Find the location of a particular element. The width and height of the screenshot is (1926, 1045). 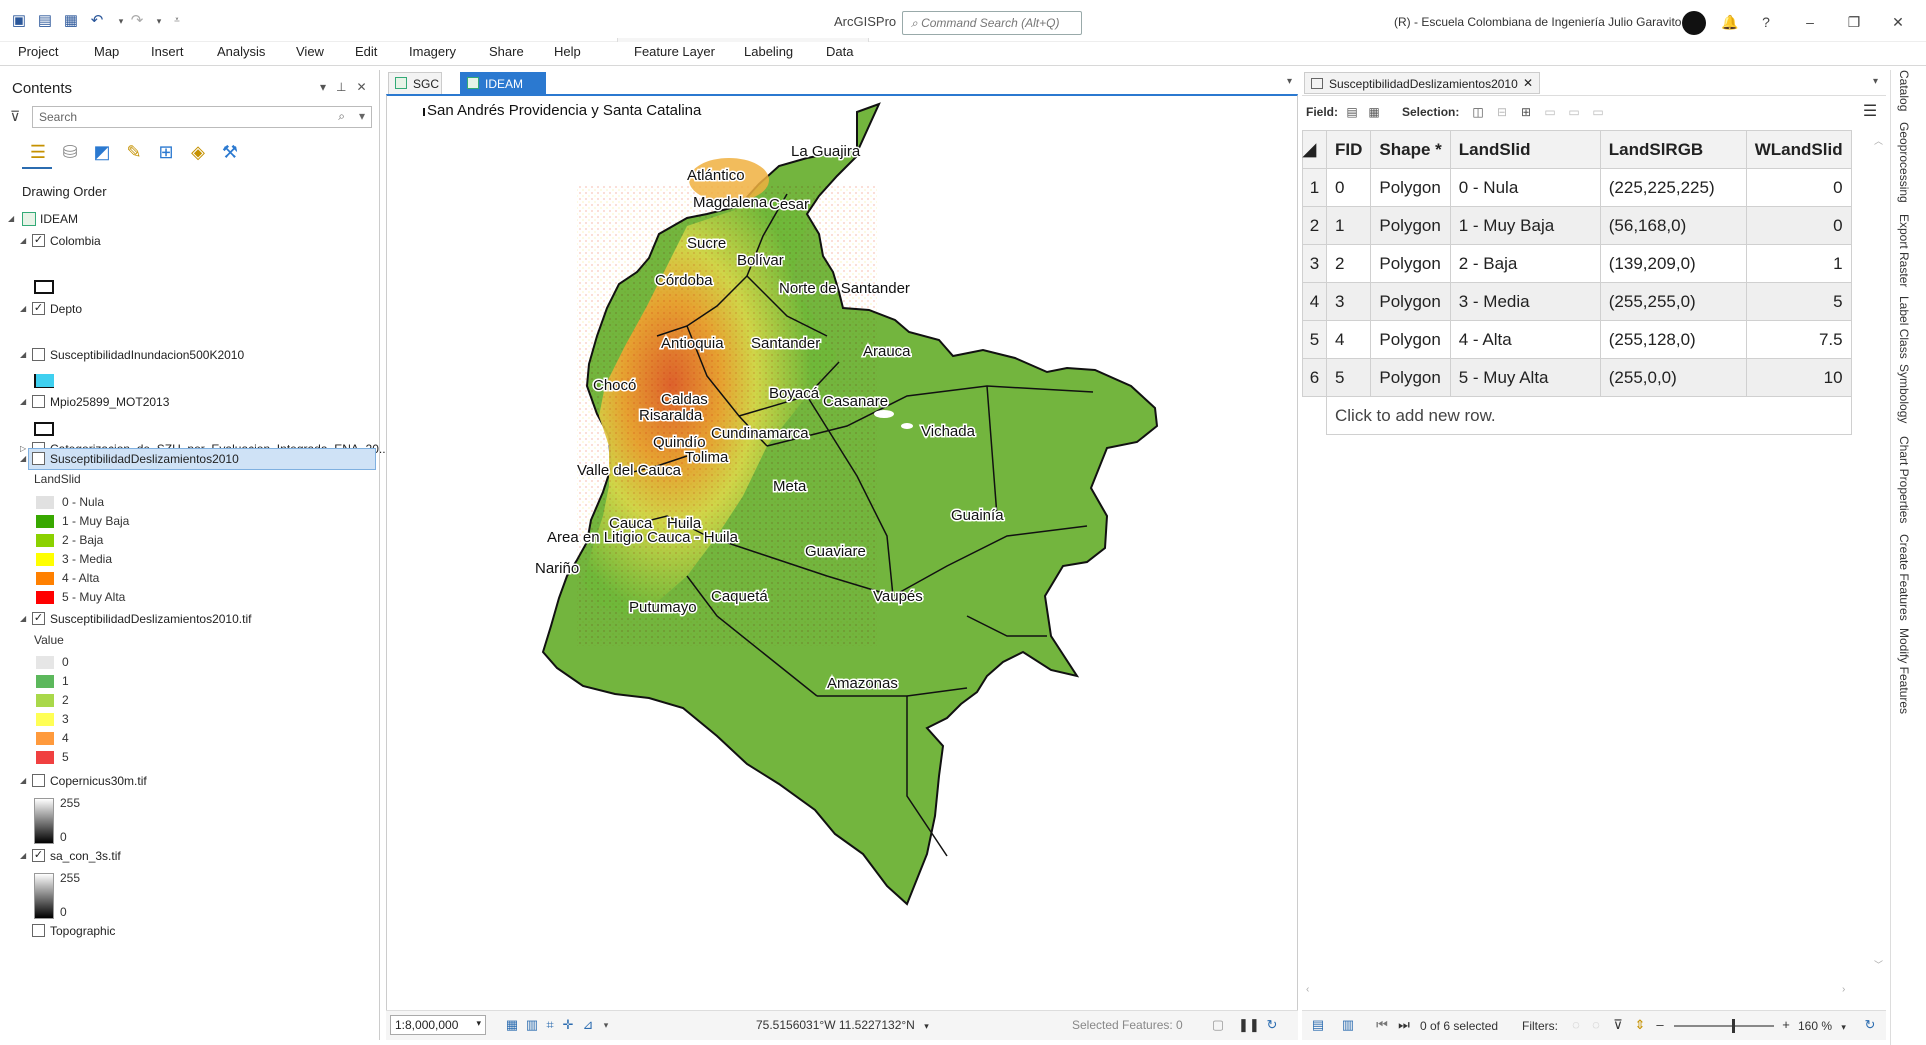

column-header-fid: FID is located at coordinates (1348, 149).